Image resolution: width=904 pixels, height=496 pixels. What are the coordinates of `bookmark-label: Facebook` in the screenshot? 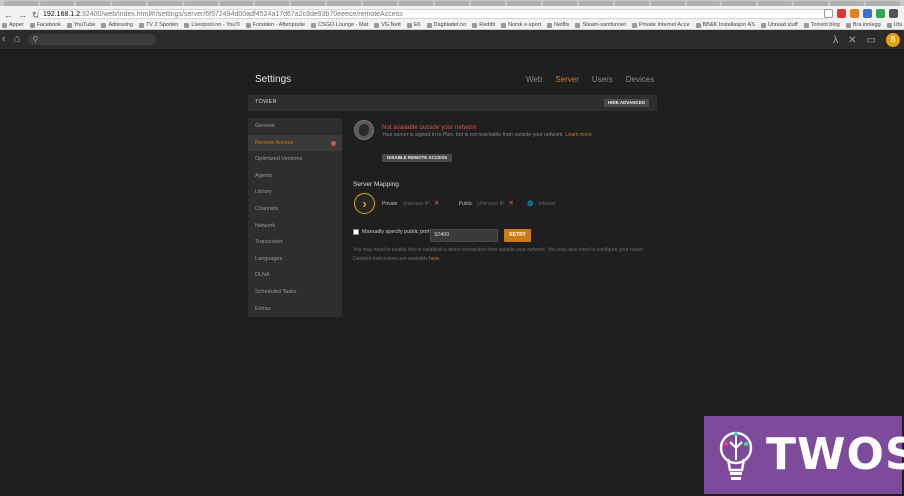 It's located at (48, 25).